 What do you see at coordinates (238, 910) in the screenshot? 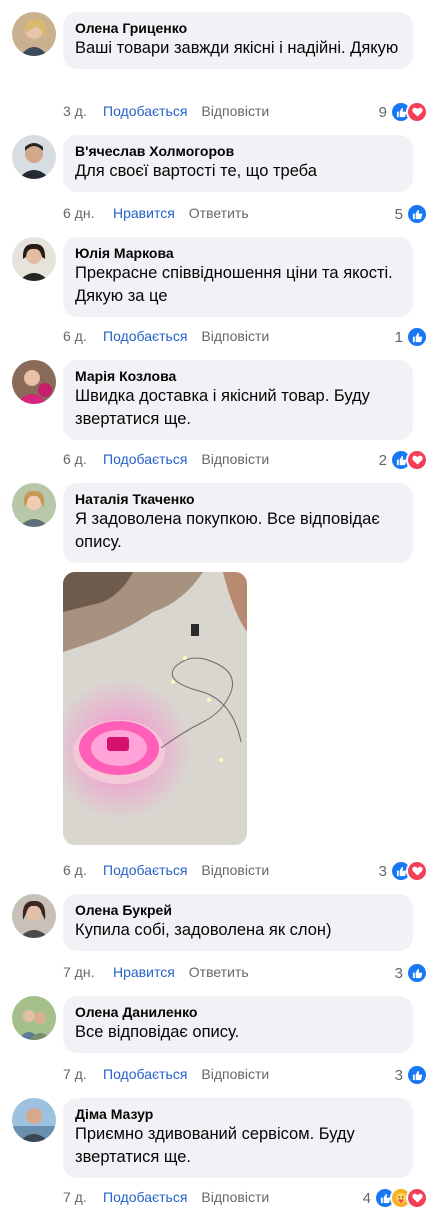
I see `comment-author: Олена Букрей` at bounding box center [238, 910].